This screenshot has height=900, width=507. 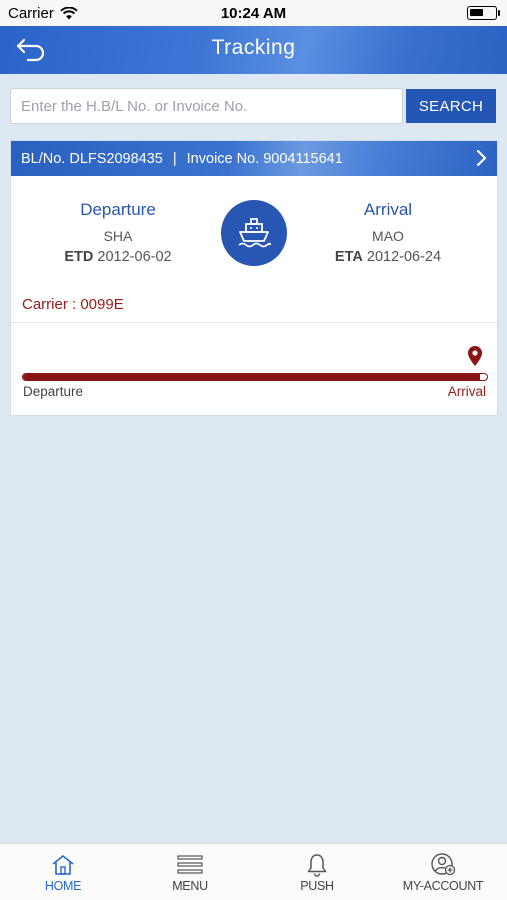 What do you see at coordinates (63, 865) in the screenshot?
I see `home-icon` at bounding box center [63, 865].